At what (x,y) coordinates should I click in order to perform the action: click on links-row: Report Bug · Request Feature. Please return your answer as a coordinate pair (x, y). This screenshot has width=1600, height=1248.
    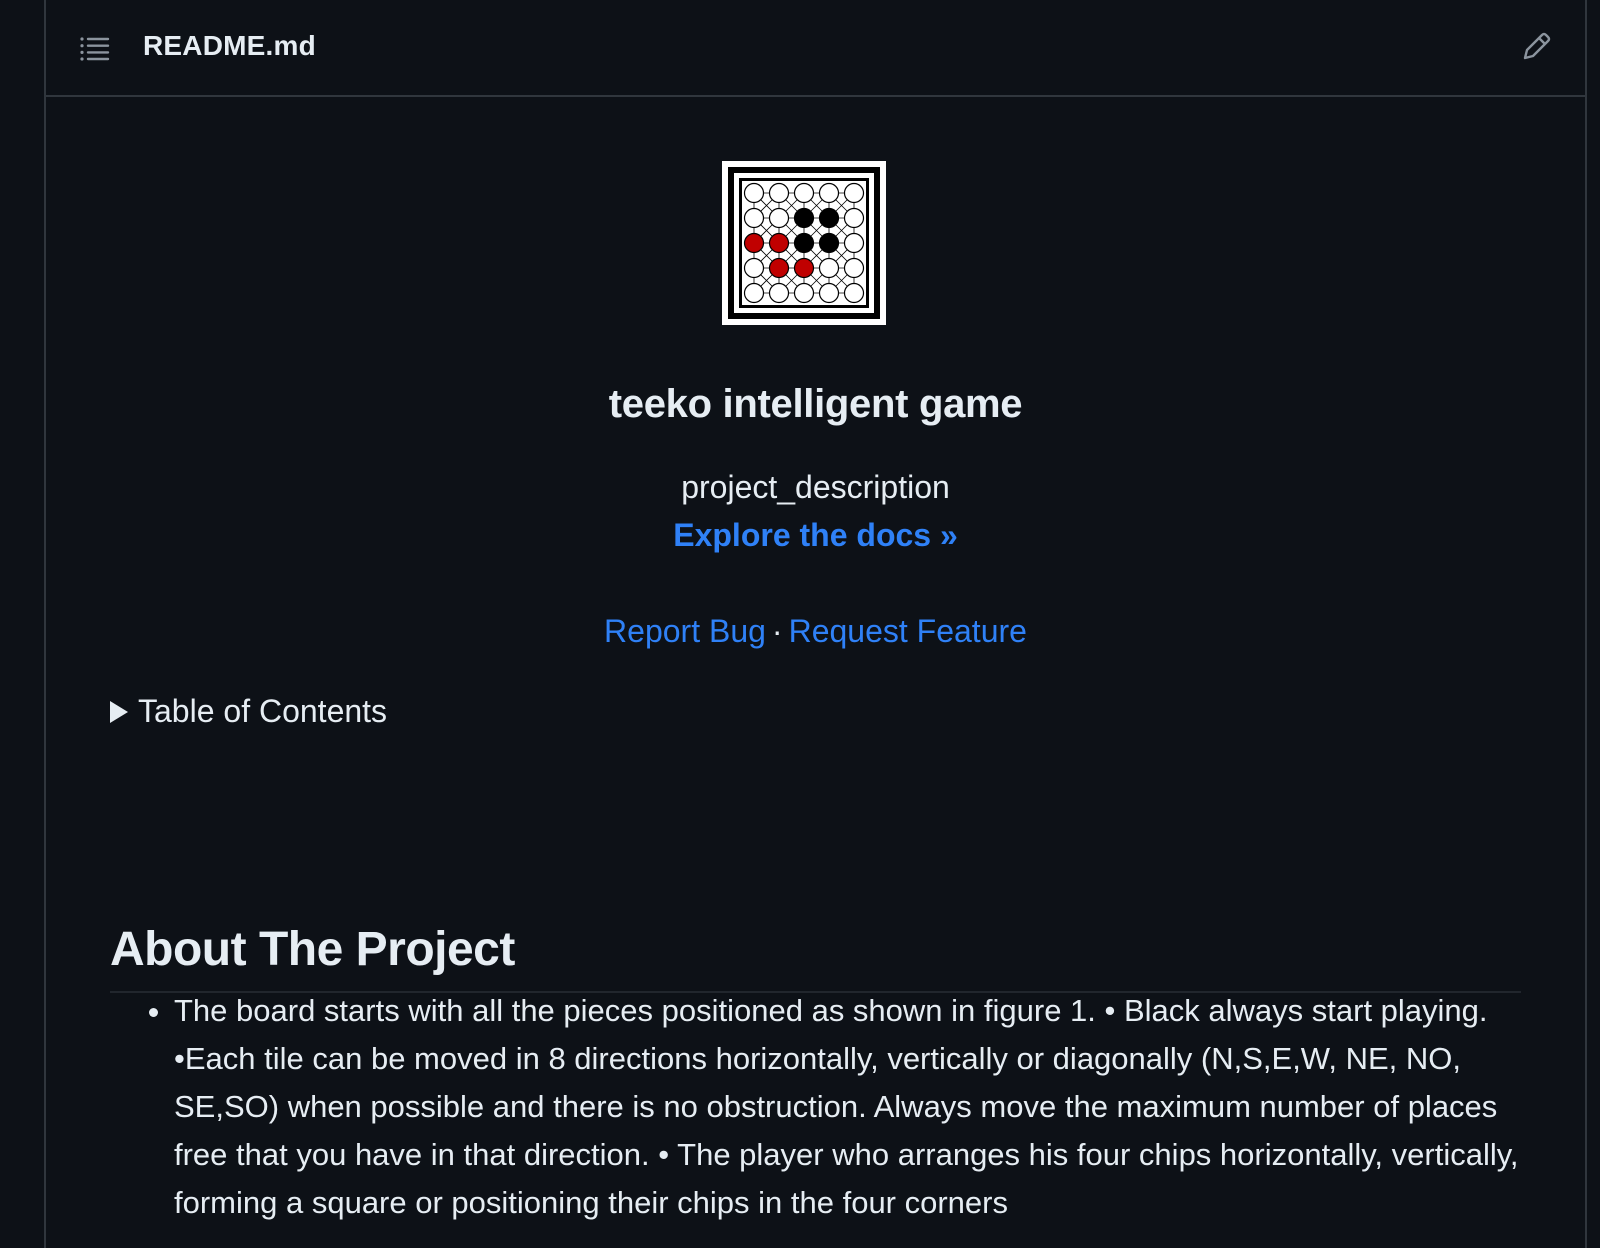
    Looking at the image, I should click on (815, 631).